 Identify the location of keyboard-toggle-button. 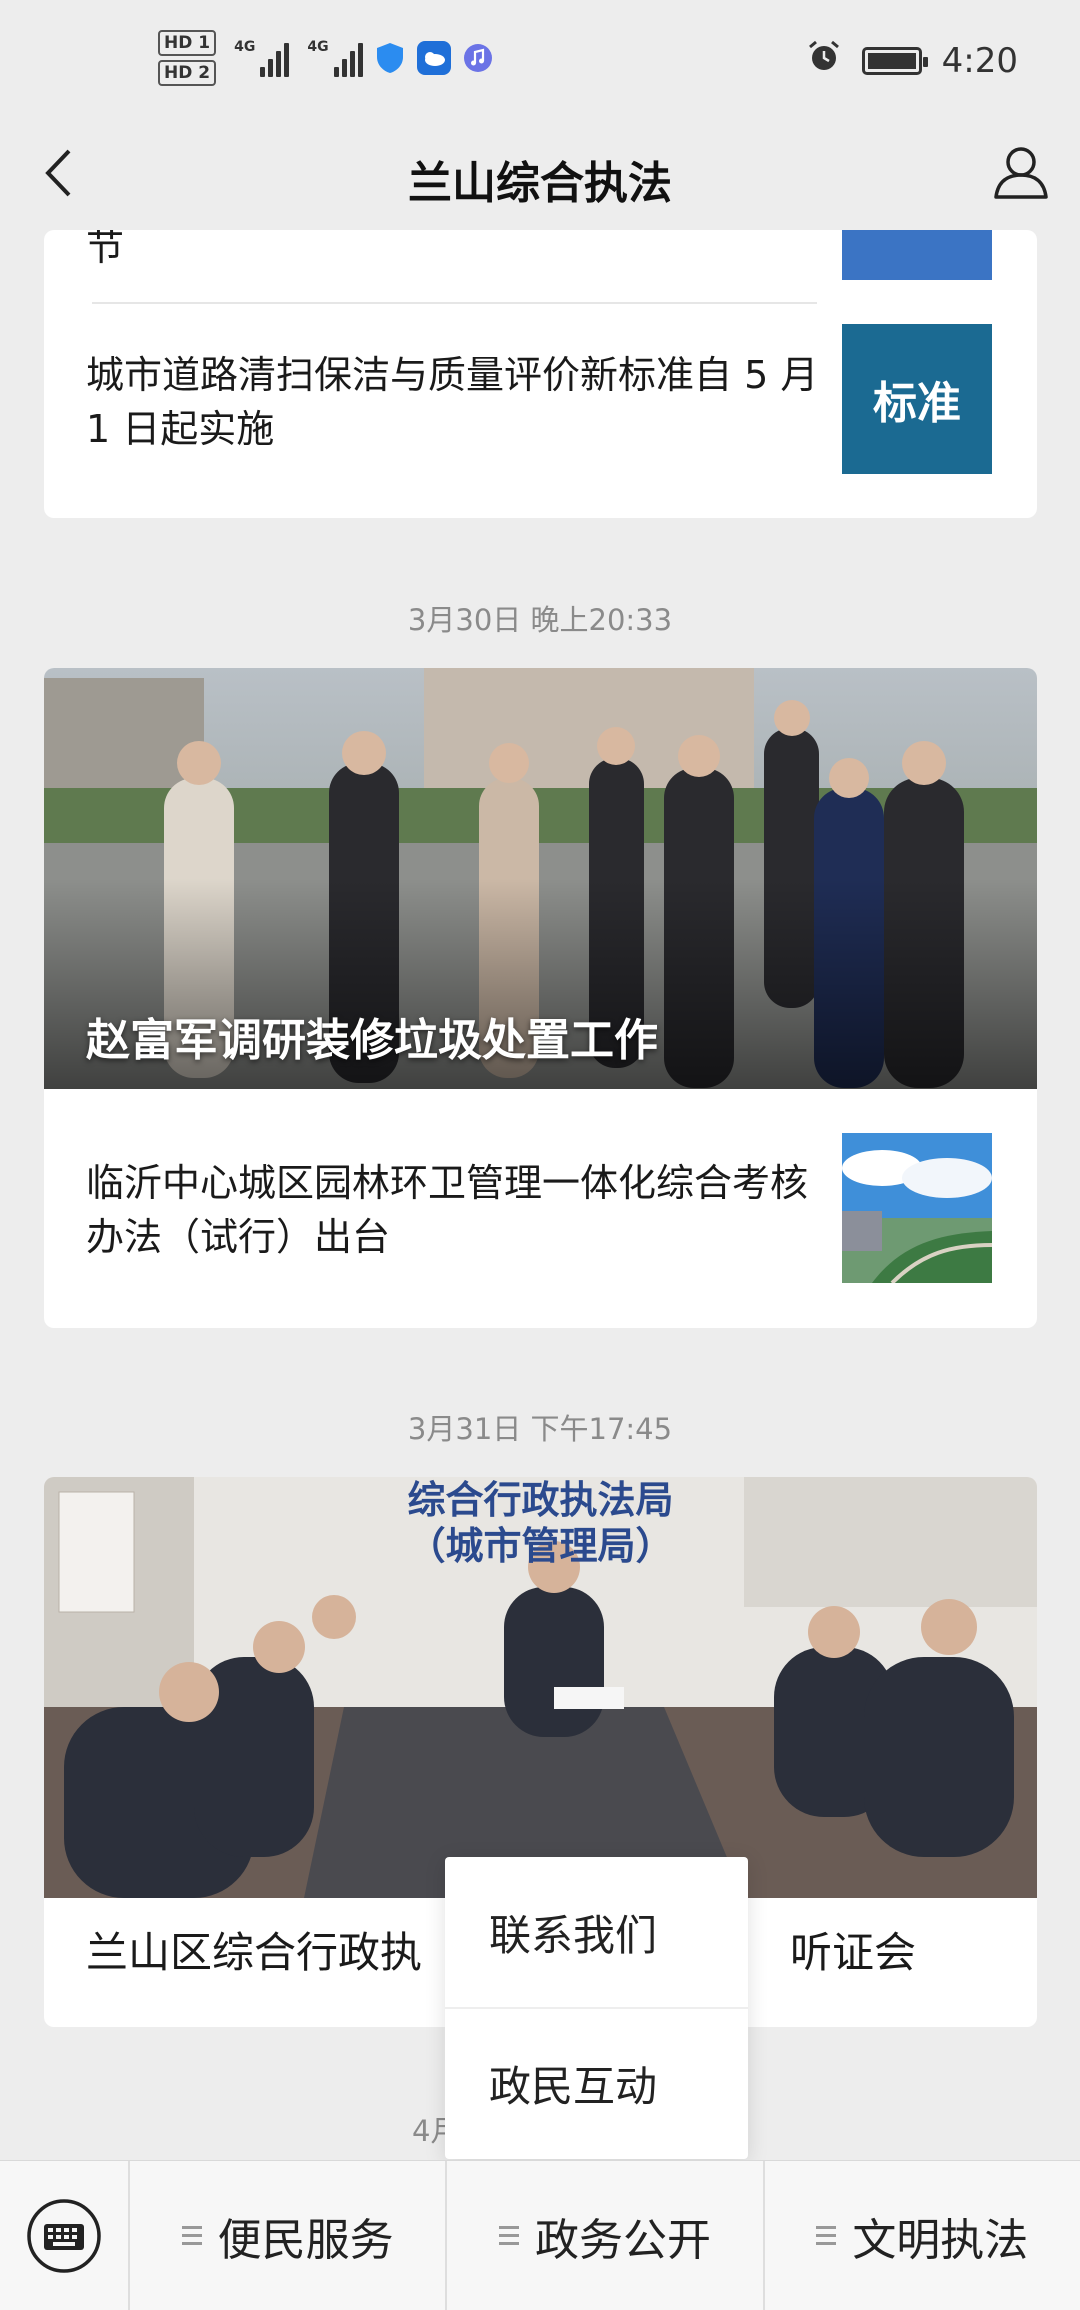
(65, 2235).